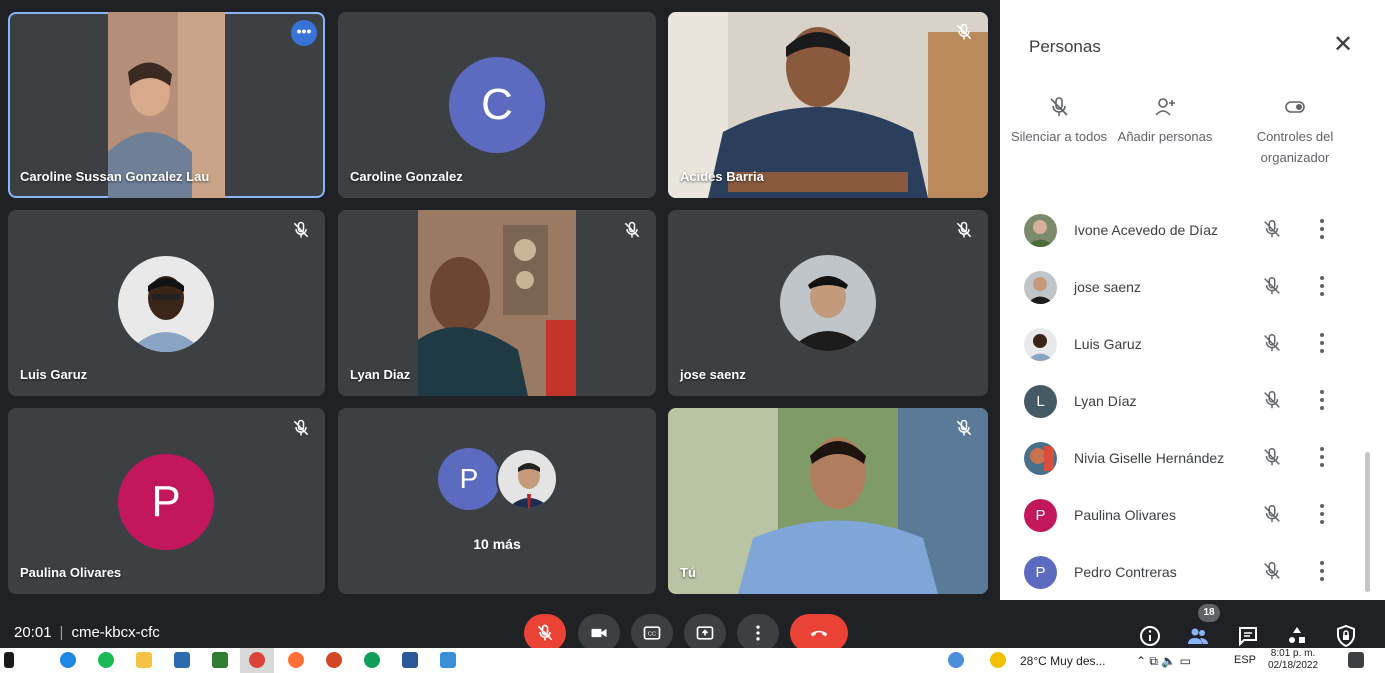 The height and width of the screenshot is (673, 1385). I want to click on self-view-tile: Tú, so click(828, 501).